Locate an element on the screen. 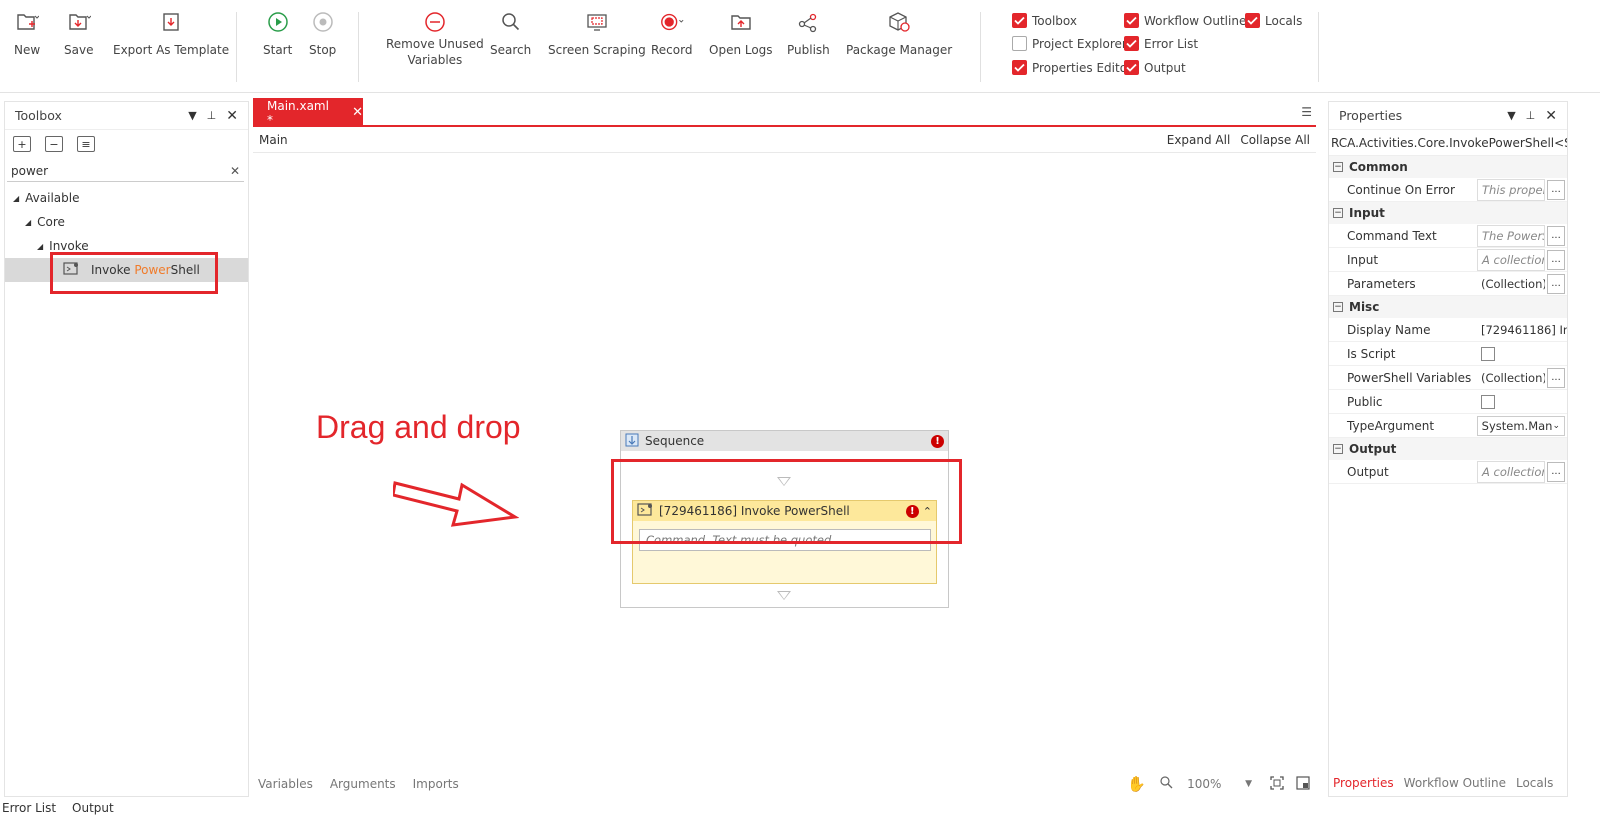 This screenshot has width=1600, height=837. tab-locals: Locals is located at coordinates (1534, 783).